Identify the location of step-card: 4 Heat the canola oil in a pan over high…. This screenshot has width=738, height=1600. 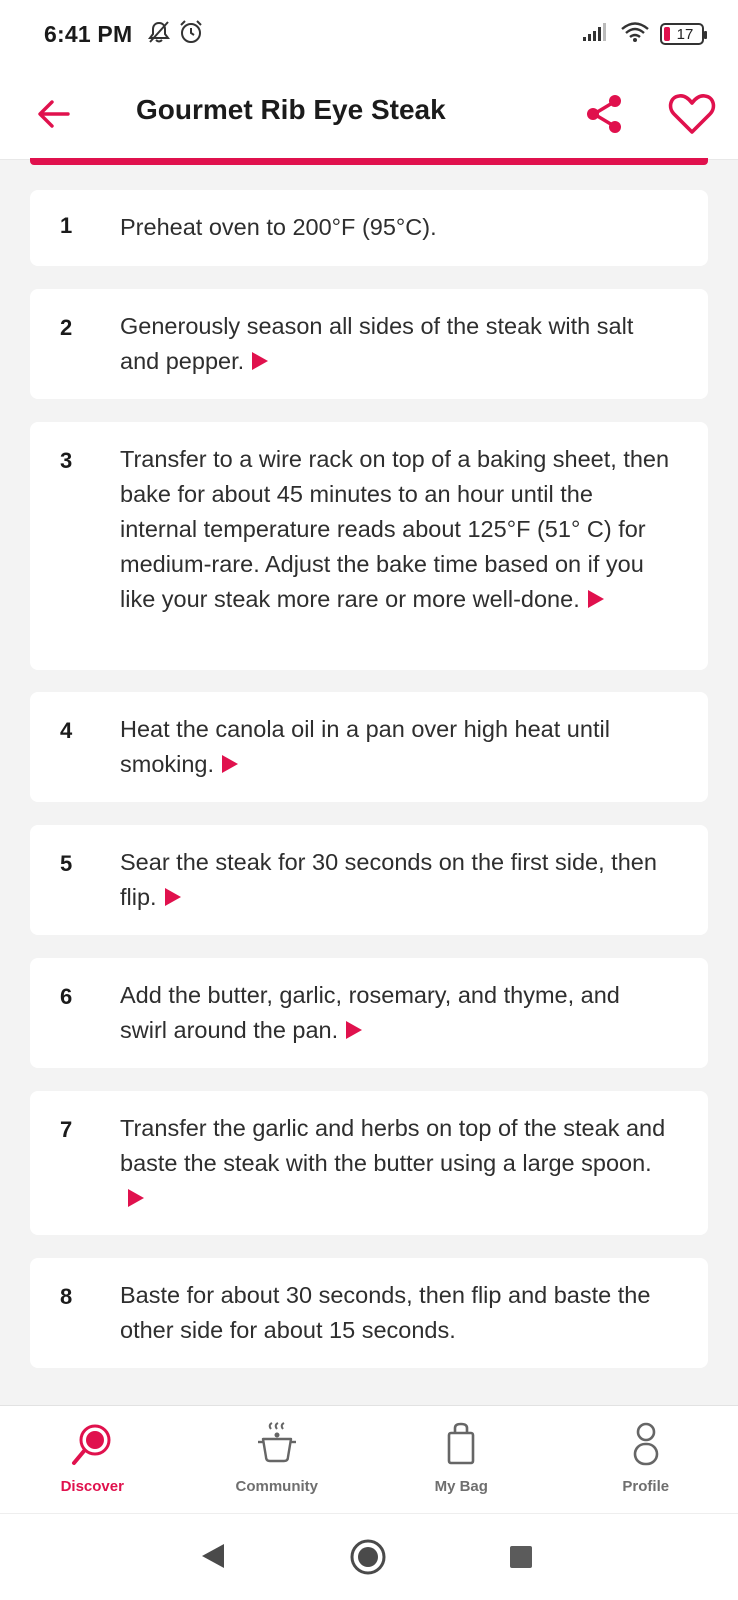
(369, 747).